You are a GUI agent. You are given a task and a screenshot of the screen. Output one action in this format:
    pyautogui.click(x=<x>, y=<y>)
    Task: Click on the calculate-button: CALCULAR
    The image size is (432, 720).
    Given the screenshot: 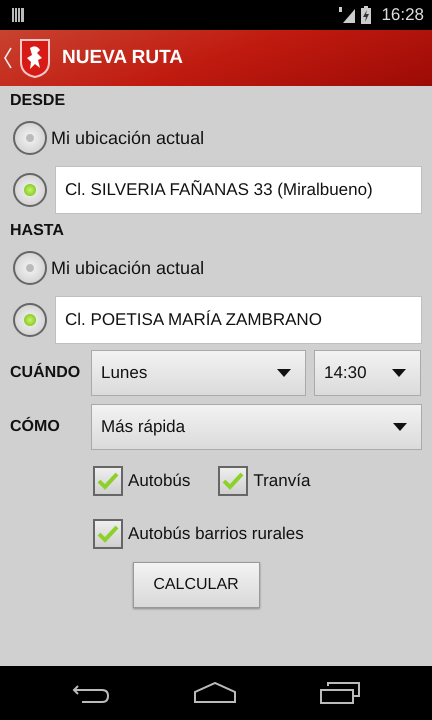 What is the action you would take?
    pyautogui.click(x=196, y=585)
    